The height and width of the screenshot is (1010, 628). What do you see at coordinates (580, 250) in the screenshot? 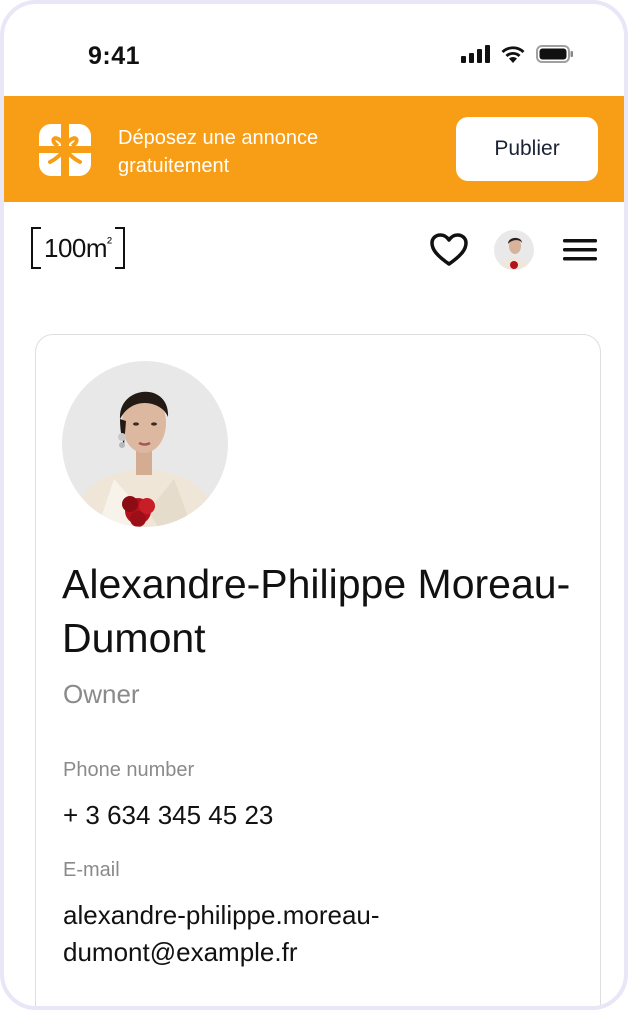
I see `menu-icon` at bounding box center [580, 250].